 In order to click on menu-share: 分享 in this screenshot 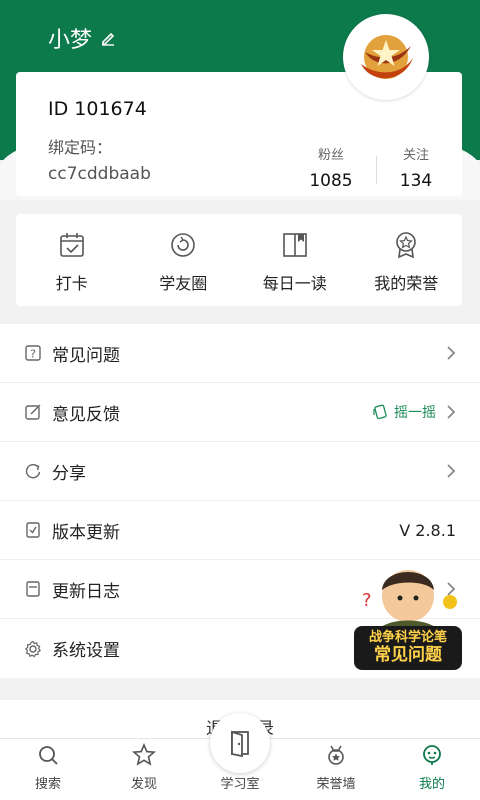, I will do `click(240, 471)`.